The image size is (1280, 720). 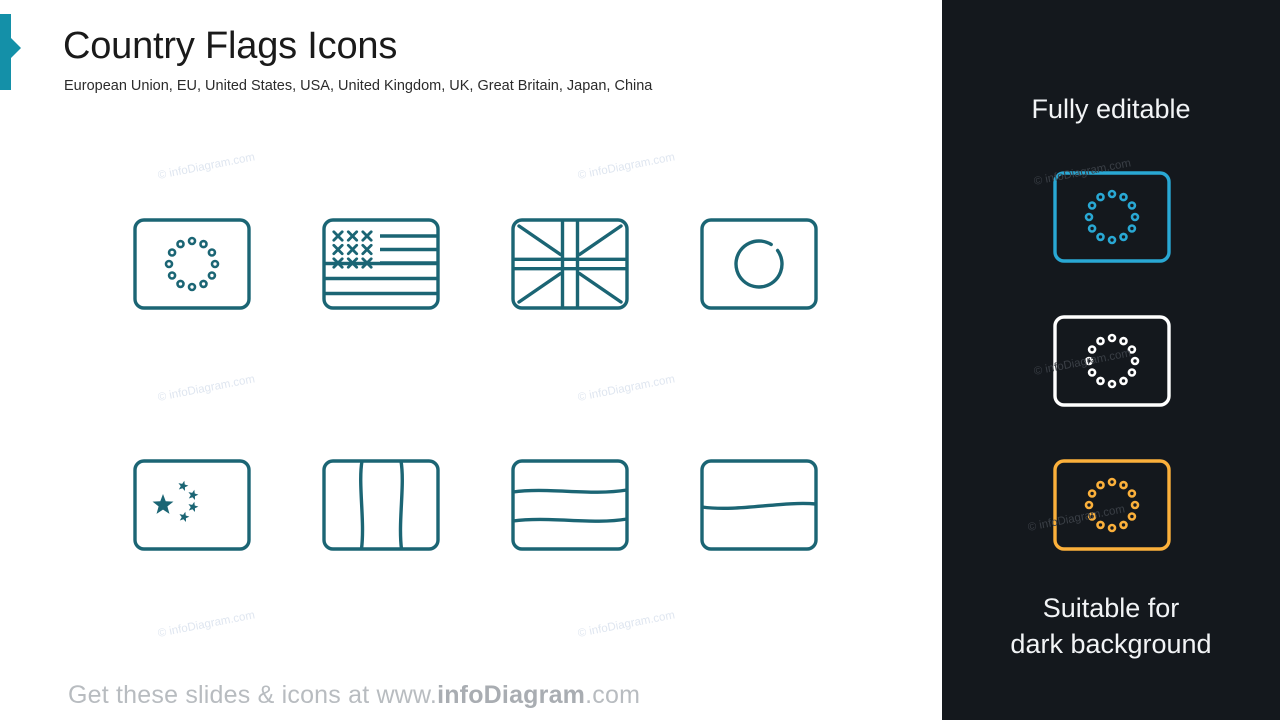 I want to click on usa-flag-icon, so click(x=381, y=264).